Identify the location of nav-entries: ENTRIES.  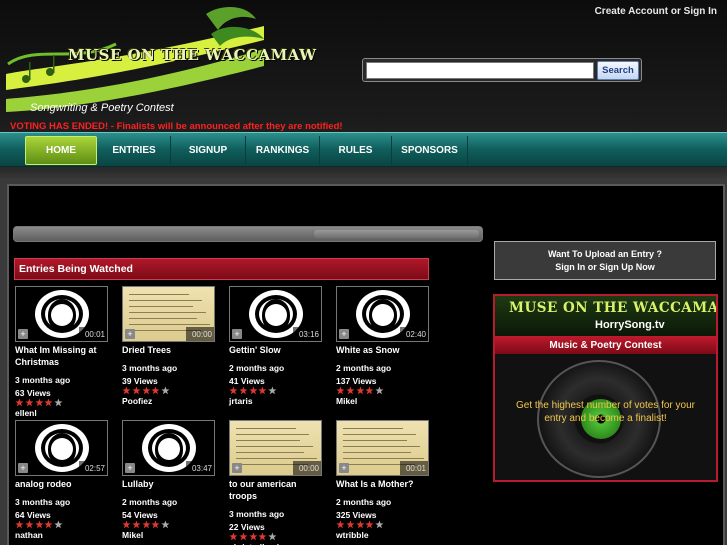
(134, 150).